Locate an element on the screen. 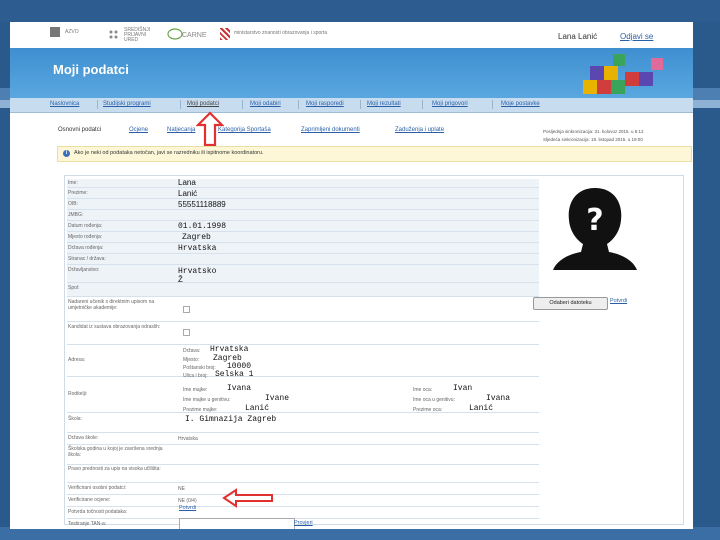  user-name: Lana Lanić is located at coordinates (578, 36).